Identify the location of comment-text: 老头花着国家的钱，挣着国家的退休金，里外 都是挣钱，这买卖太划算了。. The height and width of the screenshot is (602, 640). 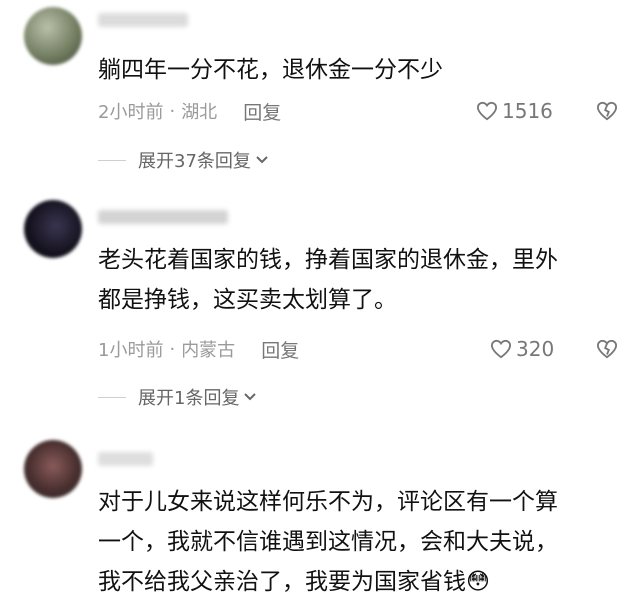
(363, 280).